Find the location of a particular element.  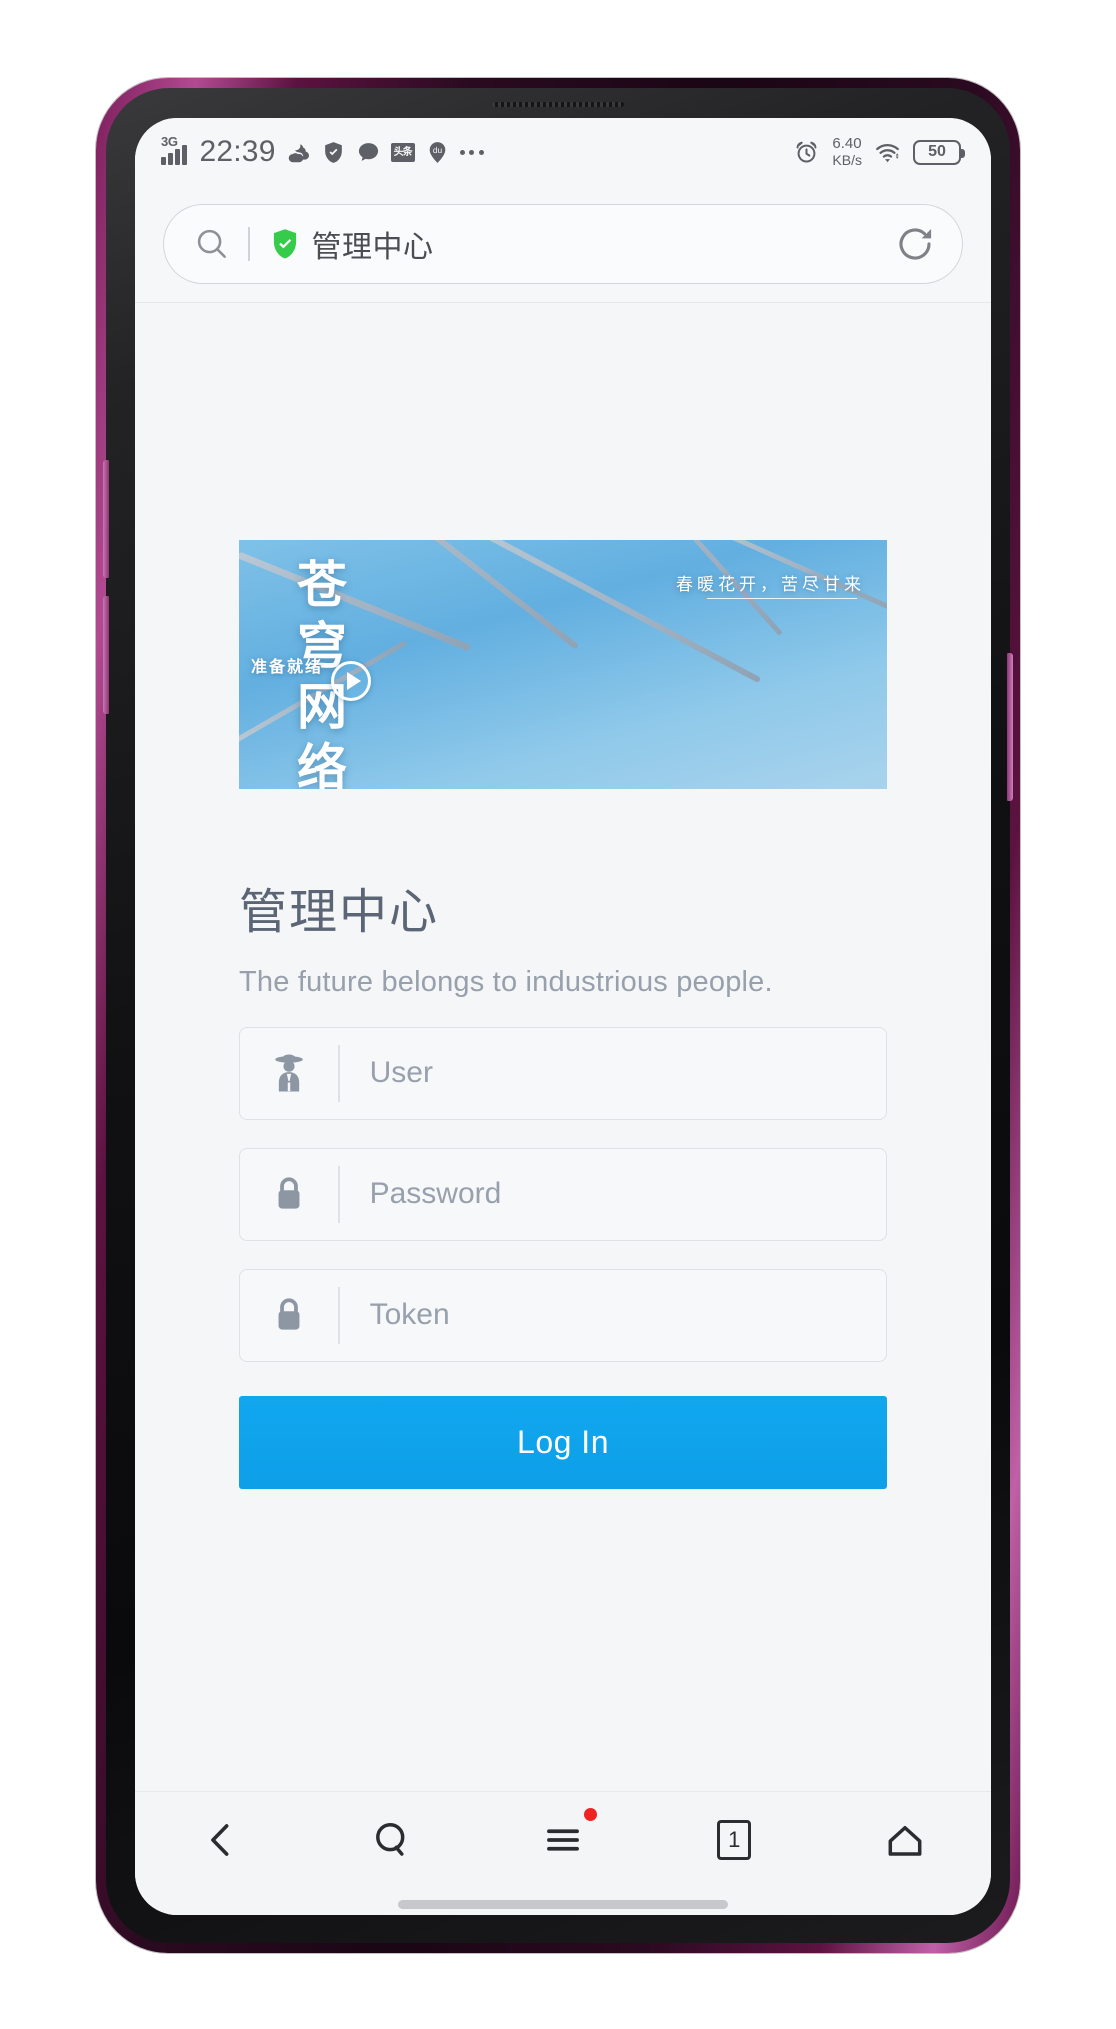

chevron-left-icon is located at coordinates (221, 1840).